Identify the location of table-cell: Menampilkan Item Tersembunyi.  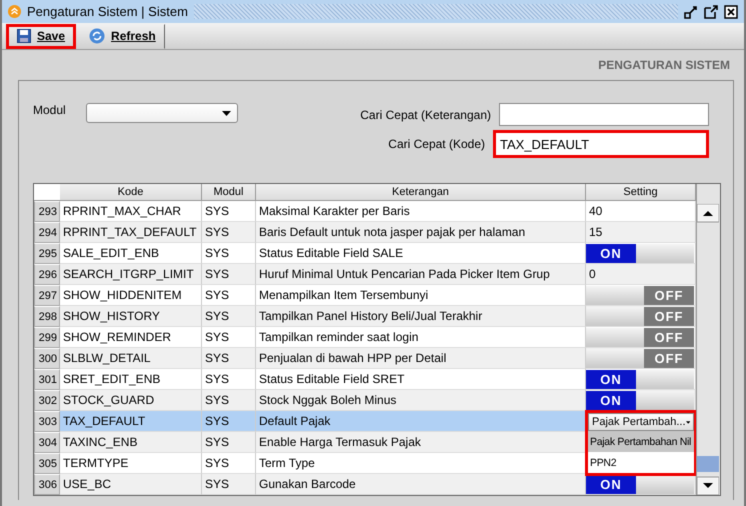
(421, 295).